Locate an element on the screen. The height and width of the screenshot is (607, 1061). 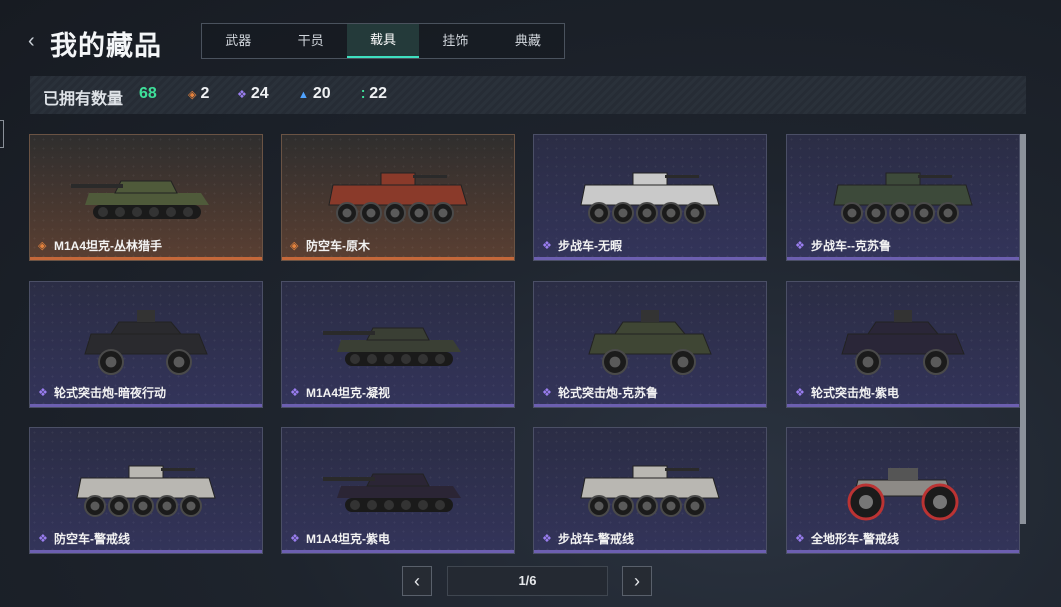
blue-triangle-icon: ▲ is located at coordinates (303, 95).